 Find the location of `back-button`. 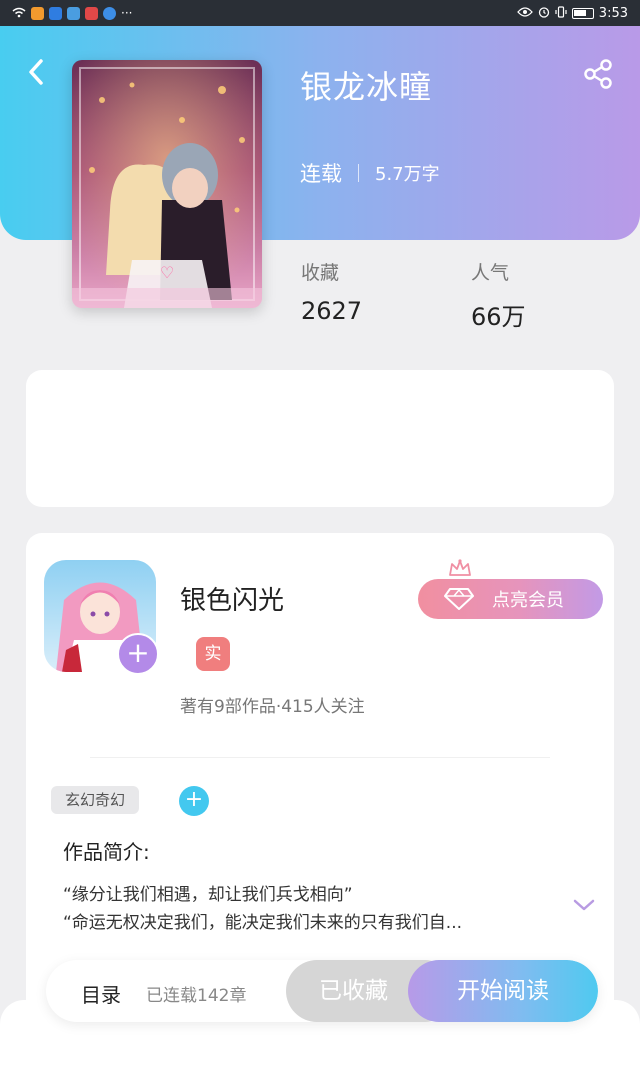

back-button is located at coordinates (36, 72).